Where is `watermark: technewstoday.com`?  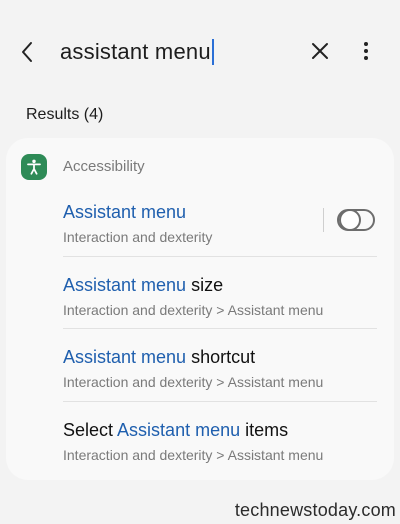 watermark: technewstoday.com is located at coordinates (315, 510).